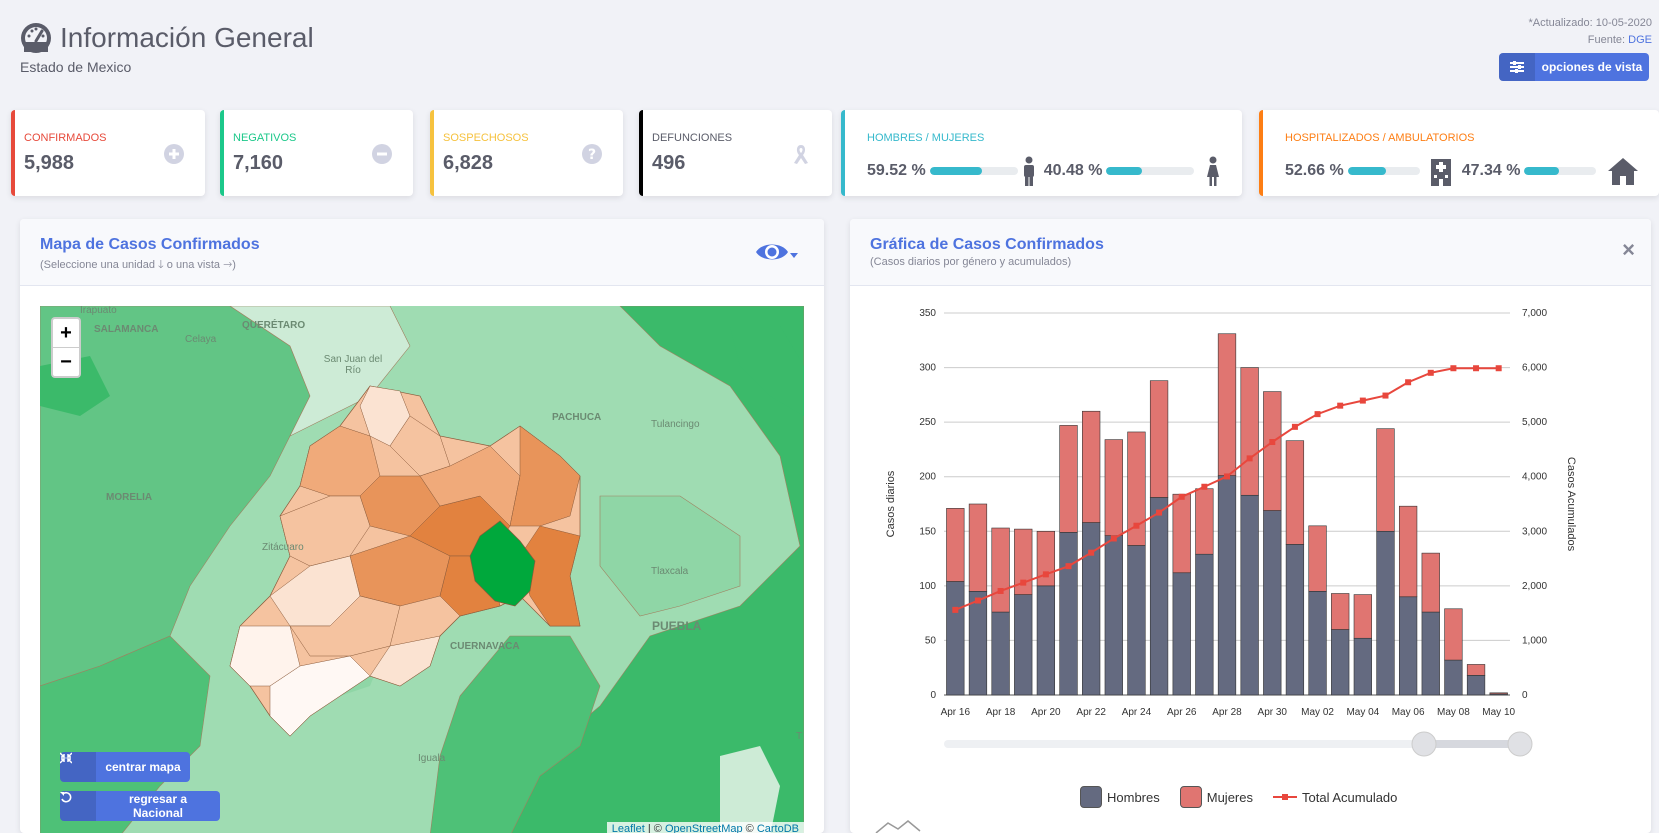  Describe the element at coordinates (927, 422) in the screenshot. I see `y-tick-left: 250` at that location.